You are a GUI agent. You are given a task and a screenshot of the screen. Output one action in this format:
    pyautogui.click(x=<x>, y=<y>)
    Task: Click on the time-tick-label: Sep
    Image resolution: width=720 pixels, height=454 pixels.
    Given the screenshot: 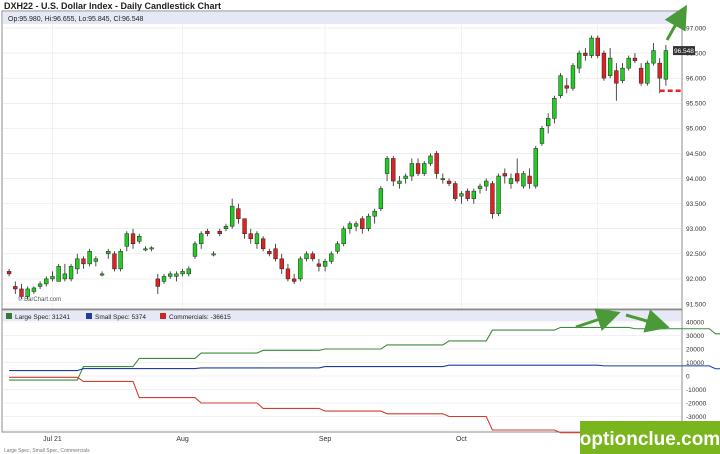 What is the action you would take?
    pyautogui.click(x=325, y=439)
    